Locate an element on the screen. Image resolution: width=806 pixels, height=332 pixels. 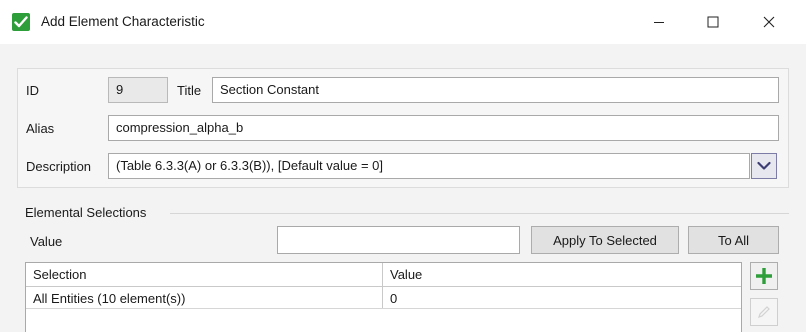
title-bar: Add Element Characteristic is located at coordinates (403, 22).